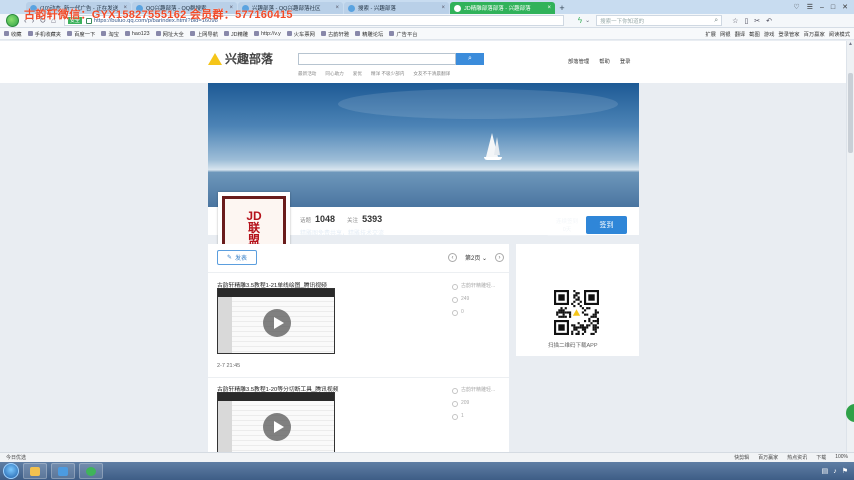 Image resolution: width=854 pixels, height=480 pixels. I want to click on site-nav-item: 帮助, so click(604, 61).